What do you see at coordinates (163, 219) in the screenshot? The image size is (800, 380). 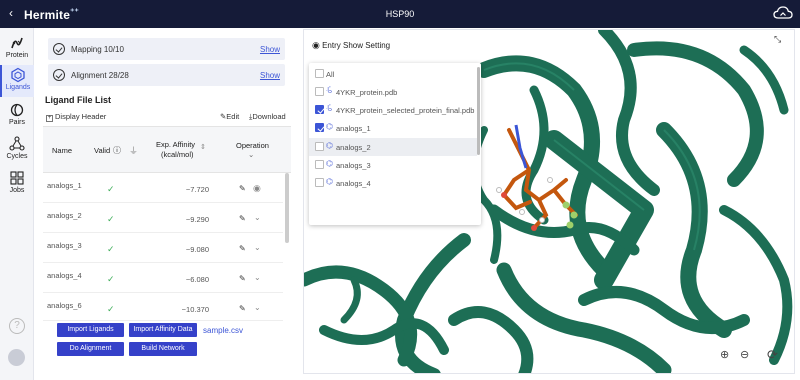 I see `table-row: analogs_2 ✓ −9.290 ✎ ⌄` at bounding box center [163, 219].